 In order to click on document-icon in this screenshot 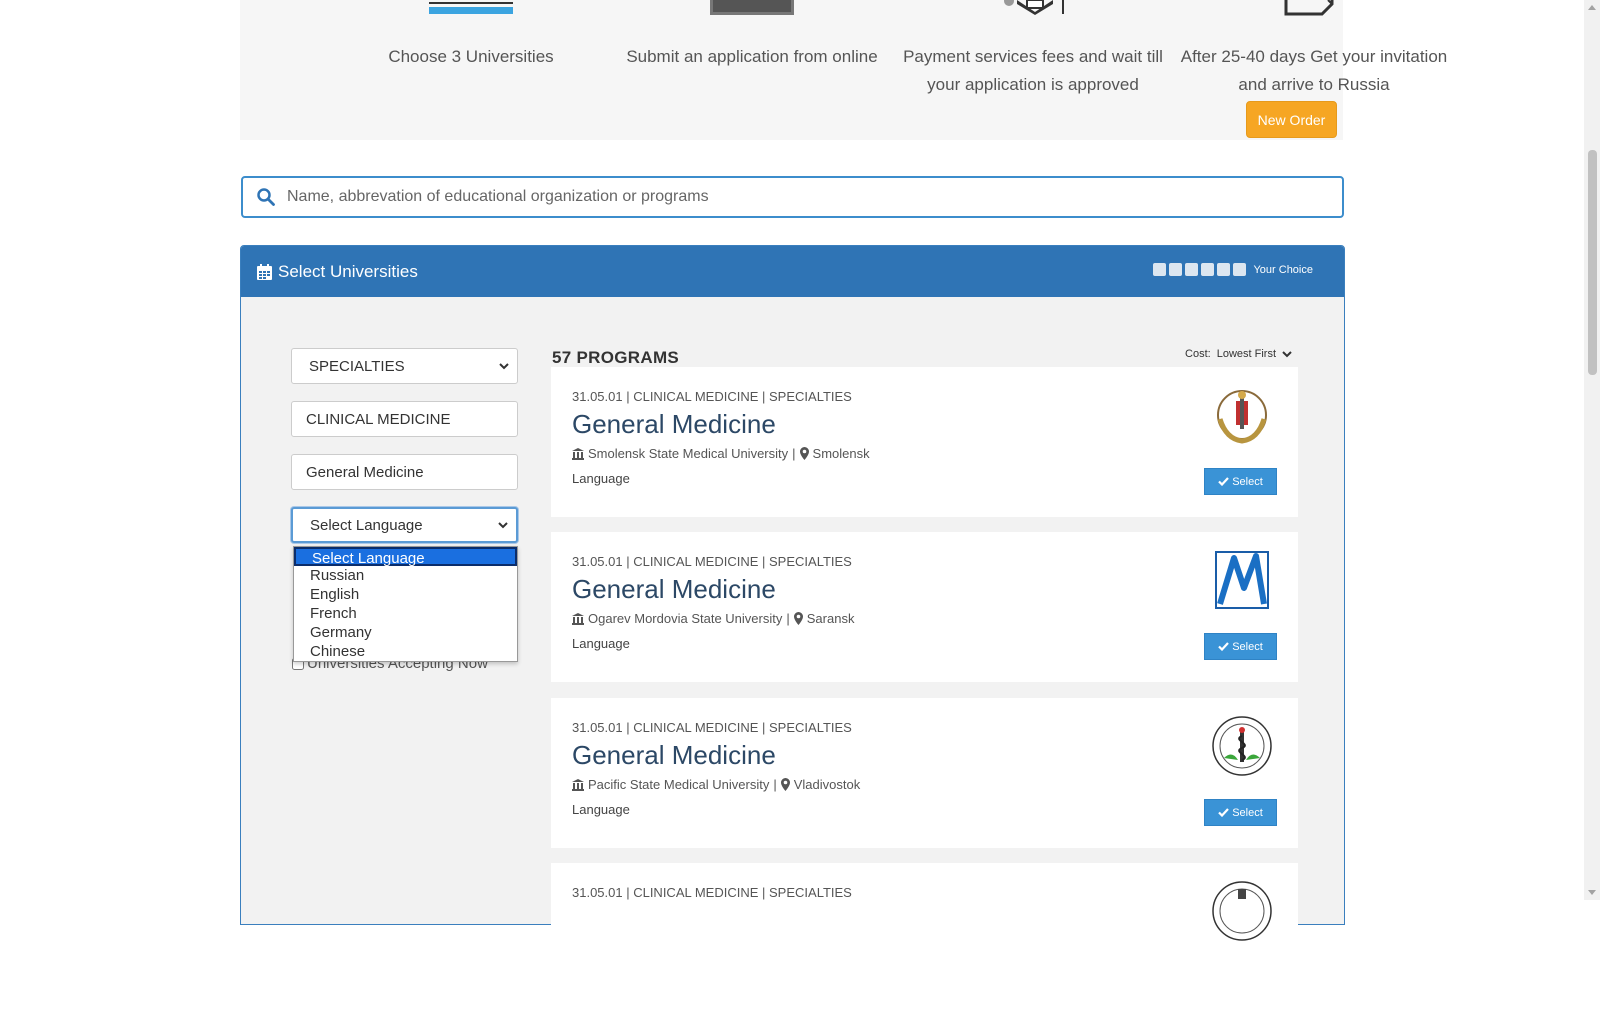, I will do `click(1309, 8)`.